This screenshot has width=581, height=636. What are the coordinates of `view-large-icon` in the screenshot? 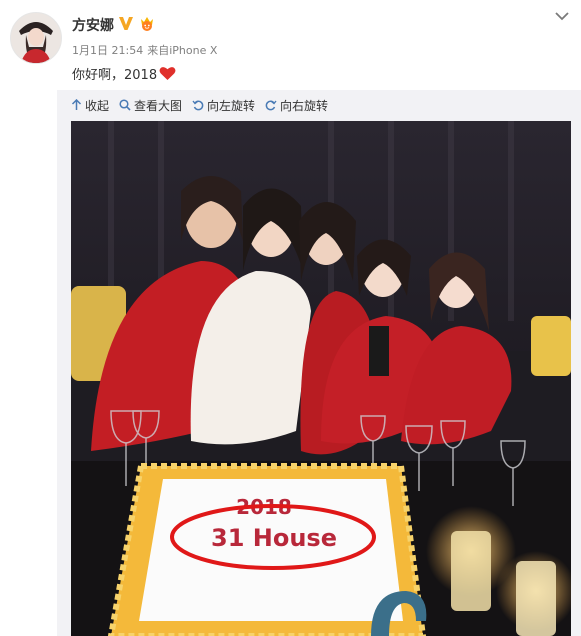 It's located at (125, 105).